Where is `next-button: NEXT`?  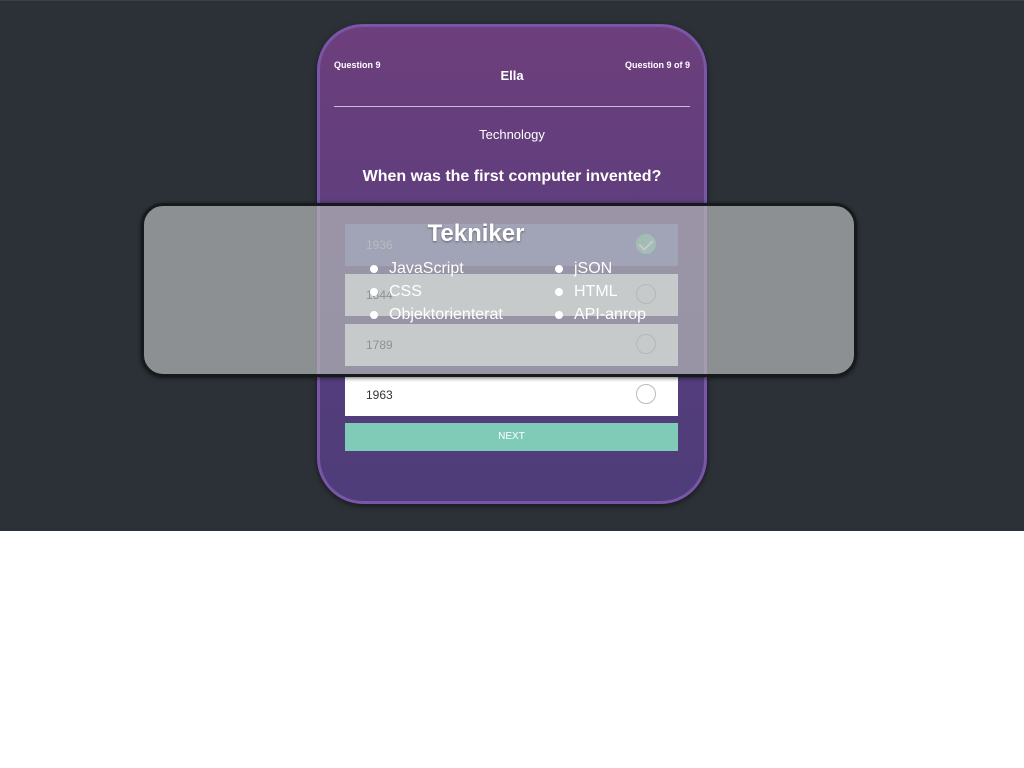
next-button: NEXT is located at coordinates (511, 437).